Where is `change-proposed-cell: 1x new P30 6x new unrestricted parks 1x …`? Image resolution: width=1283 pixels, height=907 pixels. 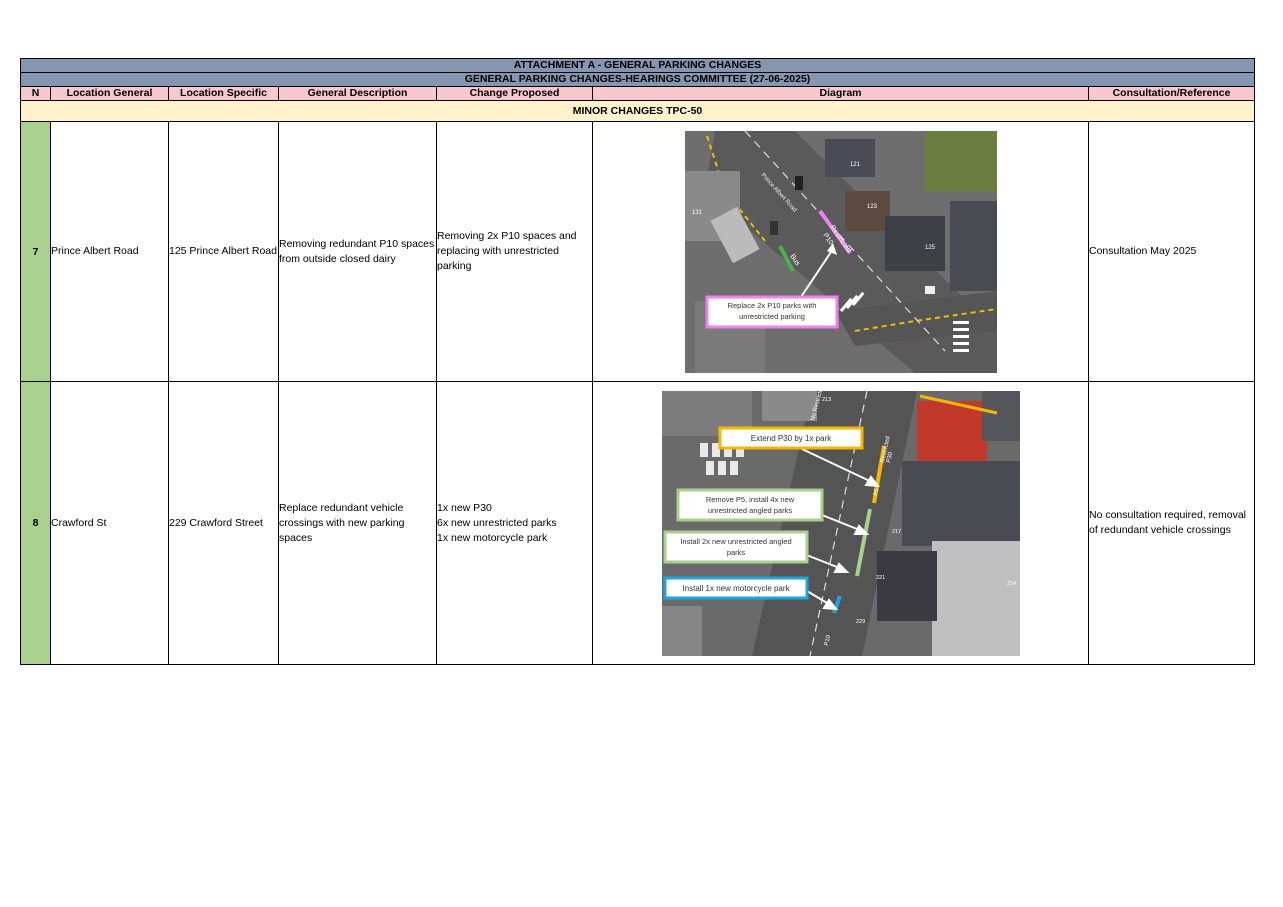 change-proposed-cell: 1x new P30 6x new unrestricted parks 1x … is located at coordinates (514, 523).